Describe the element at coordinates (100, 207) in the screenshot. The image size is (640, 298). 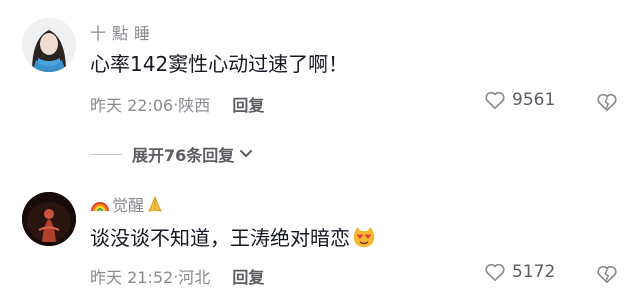
I see `rainbow-emoji-icon` at that location.